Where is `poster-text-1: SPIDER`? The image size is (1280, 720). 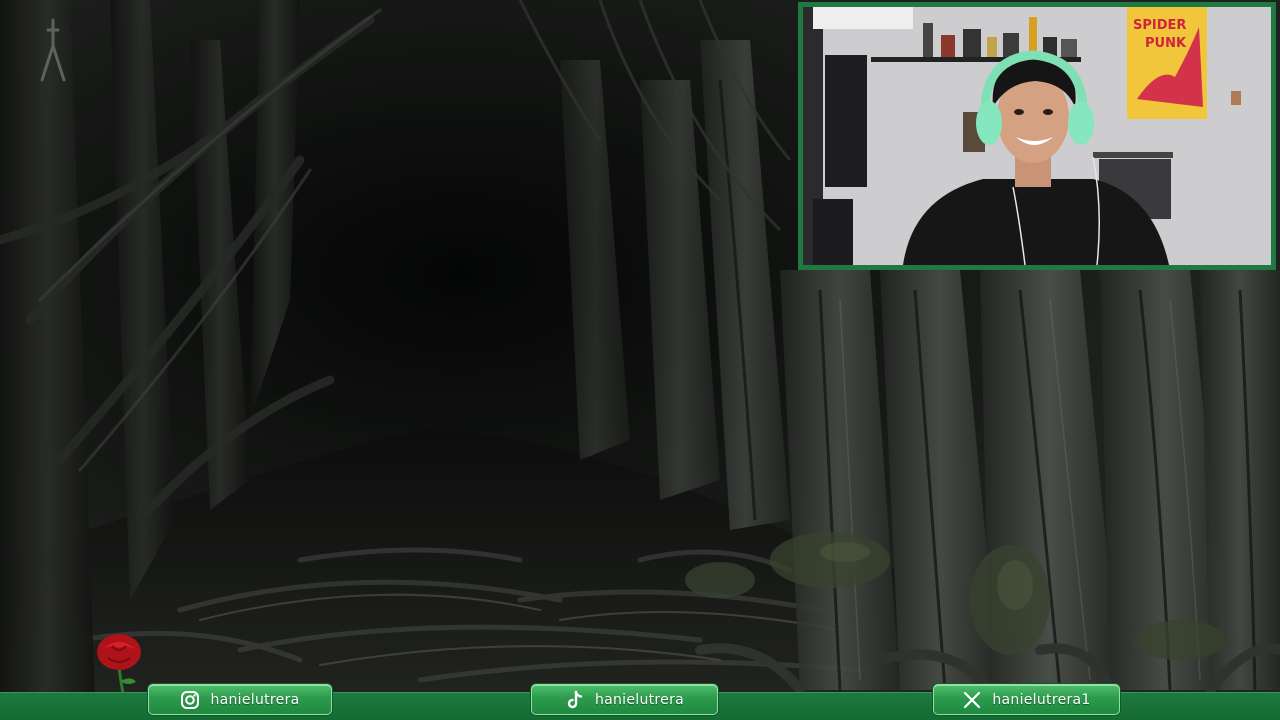
poster-text-1: SPIDER is located at coordinates (1159, 25).